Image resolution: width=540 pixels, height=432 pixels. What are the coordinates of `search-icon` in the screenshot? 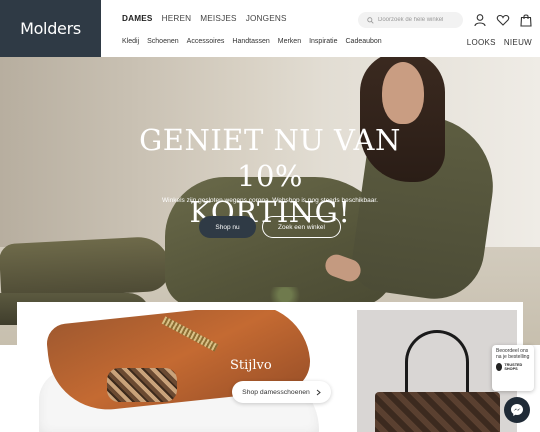 It's located at (370, 20).